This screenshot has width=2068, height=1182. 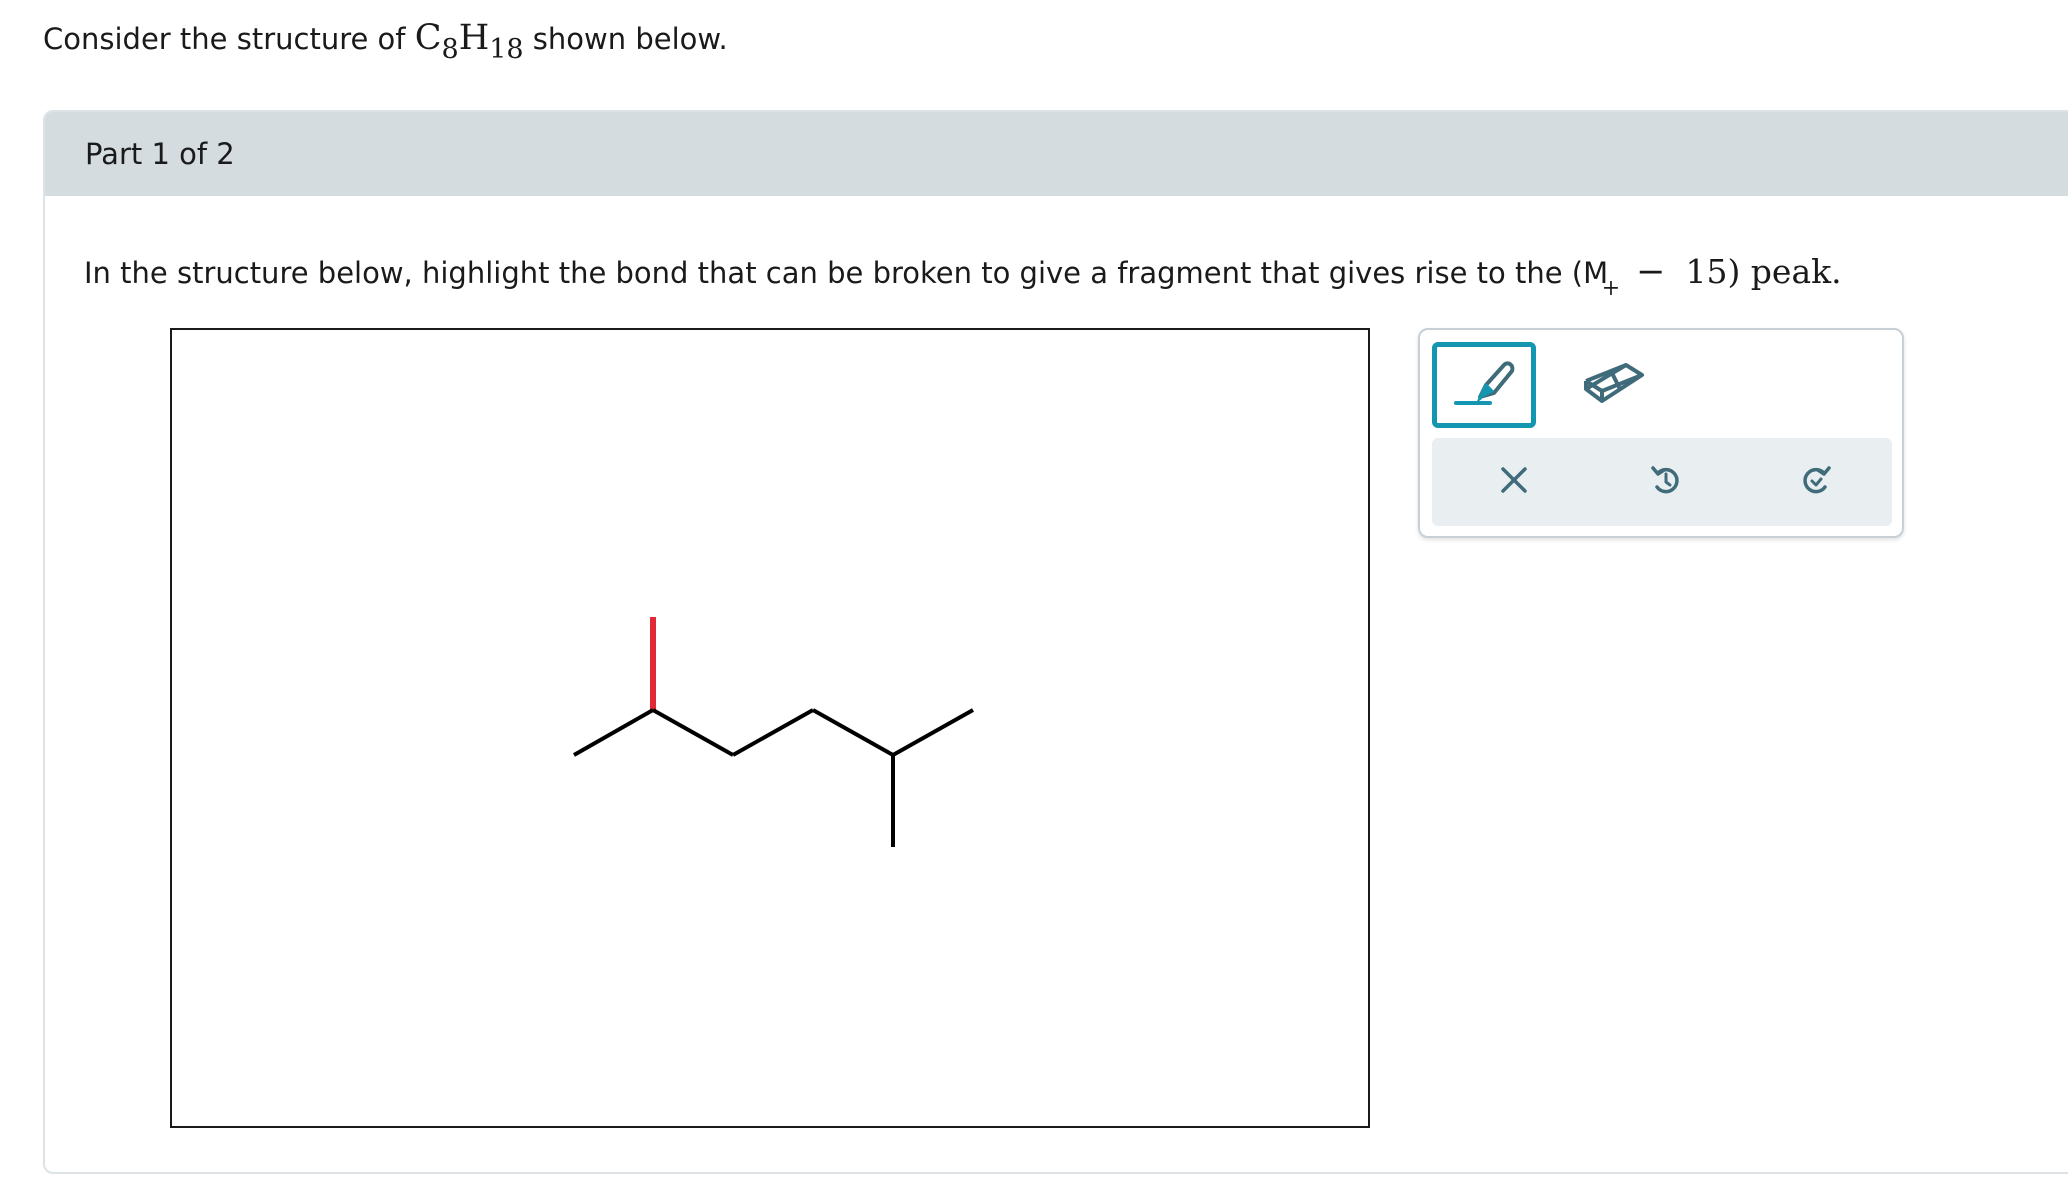 I want to click on undo-button, so click(x=1666, y=482).